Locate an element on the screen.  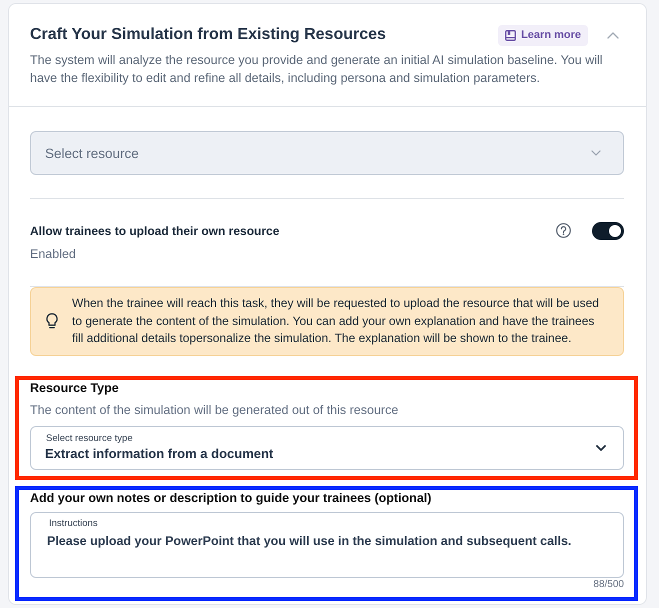
book-icon is located at coordinates (510, 35).